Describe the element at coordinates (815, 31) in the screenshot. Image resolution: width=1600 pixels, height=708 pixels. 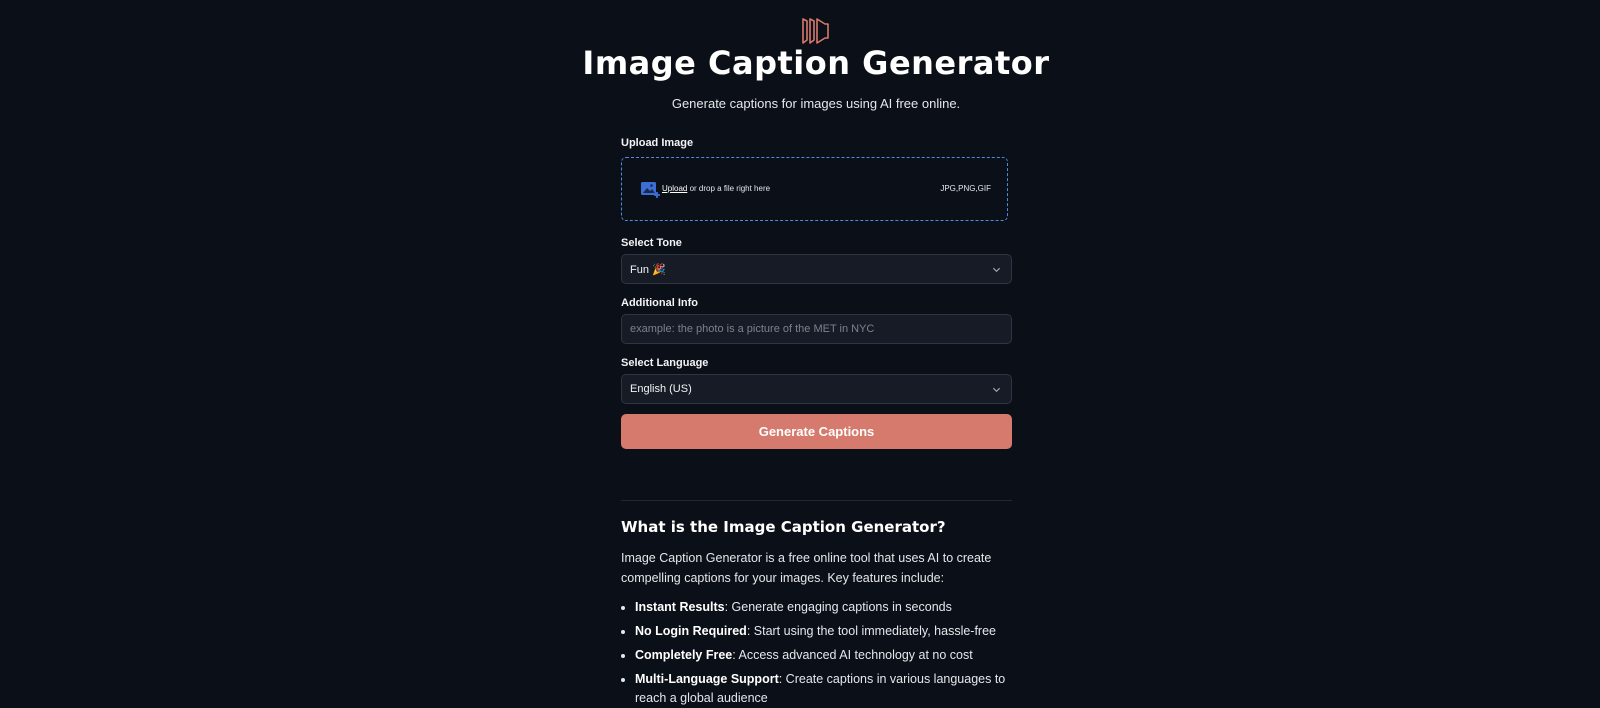
I see `document-brackets-icon` at that location.